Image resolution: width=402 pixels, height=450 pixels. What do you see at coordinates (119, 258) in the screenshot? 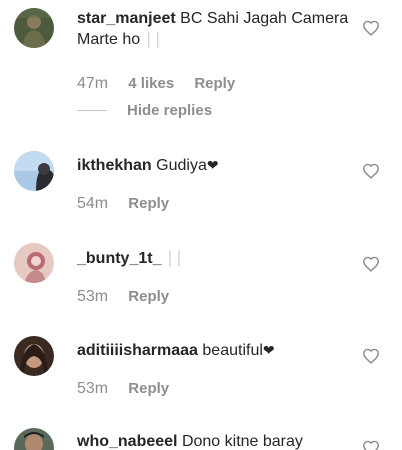
I see `comment-username: _bunty_1t_` at bounding box center [119, 258].